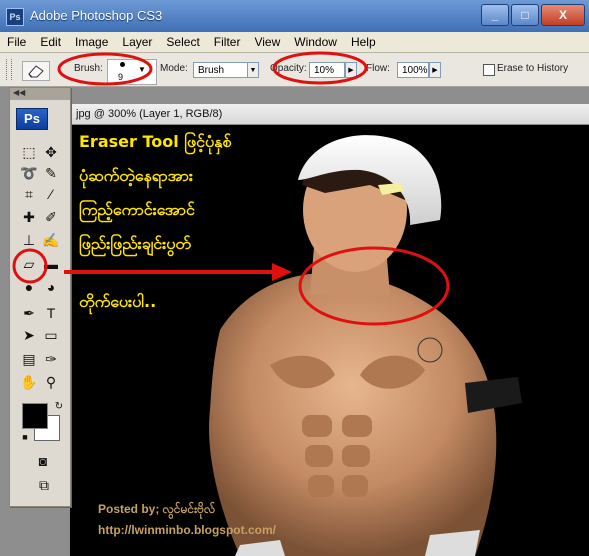 The image size is (589, 556). I want to click on crop-tool-icon: ⌗, so click(29, 194).